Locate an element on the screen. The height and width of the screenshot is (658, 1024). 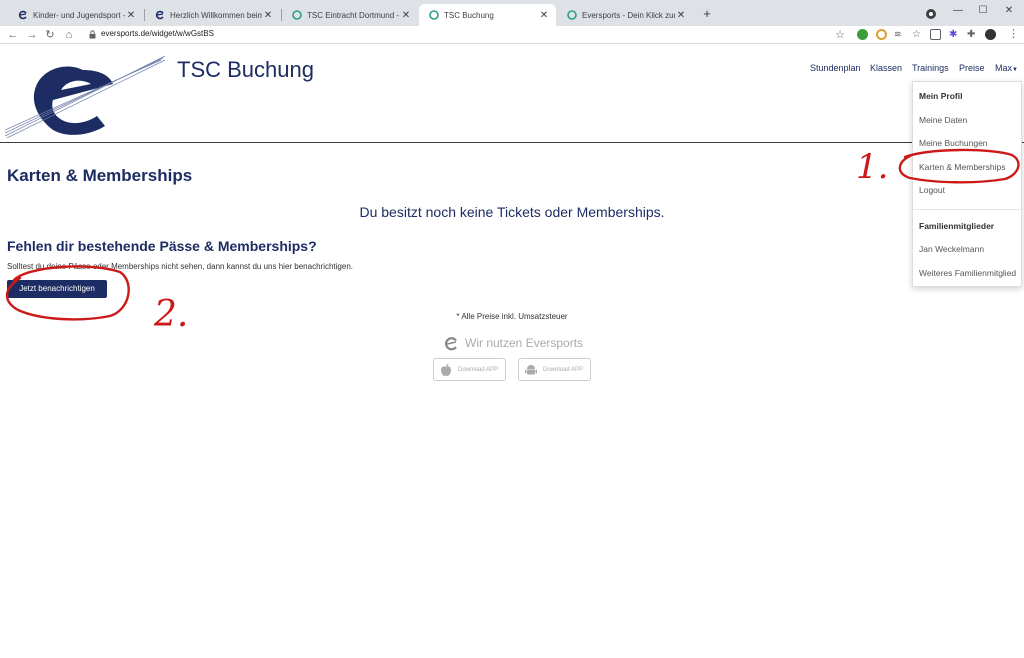
browser-tab: Herzlich Willkommen beim TSC E ✕ is located at coordinates (212, 15).